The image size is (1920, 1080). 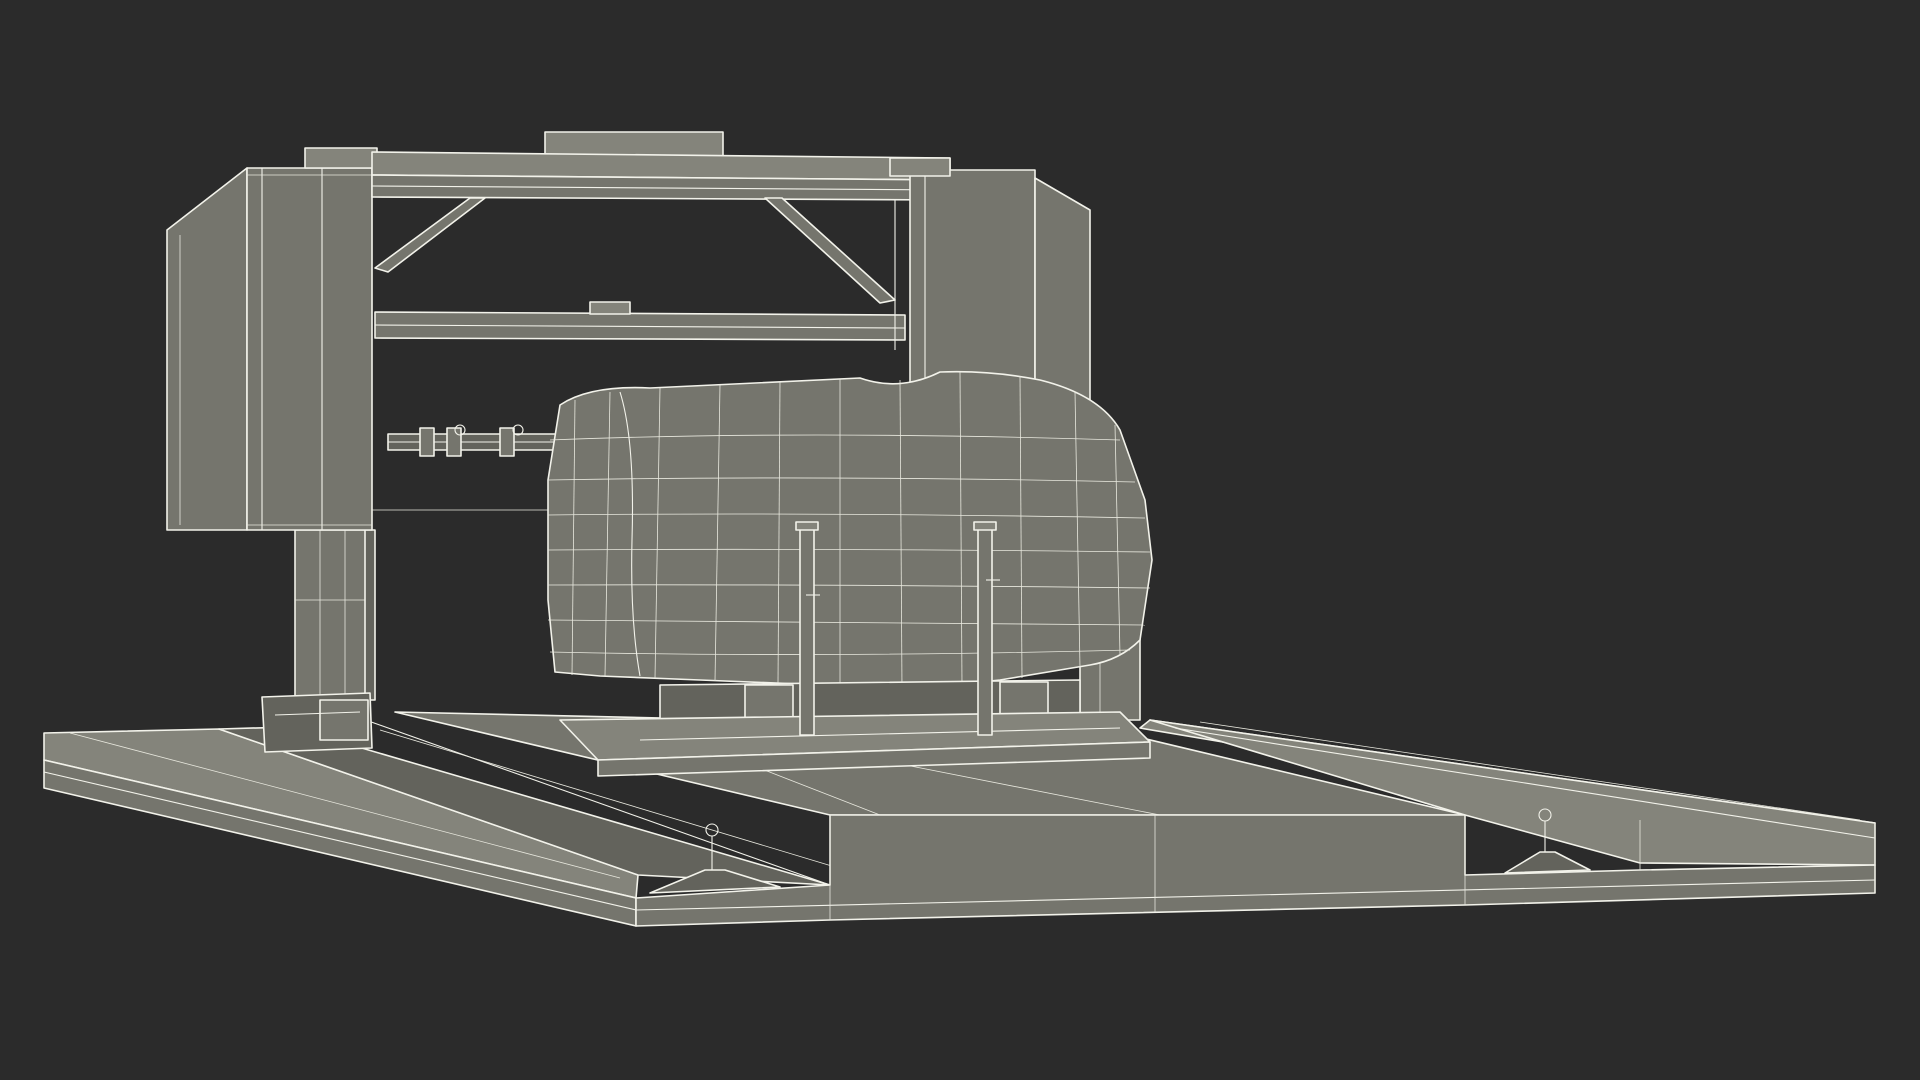 I want to click on log, so click(x=850, y=530).